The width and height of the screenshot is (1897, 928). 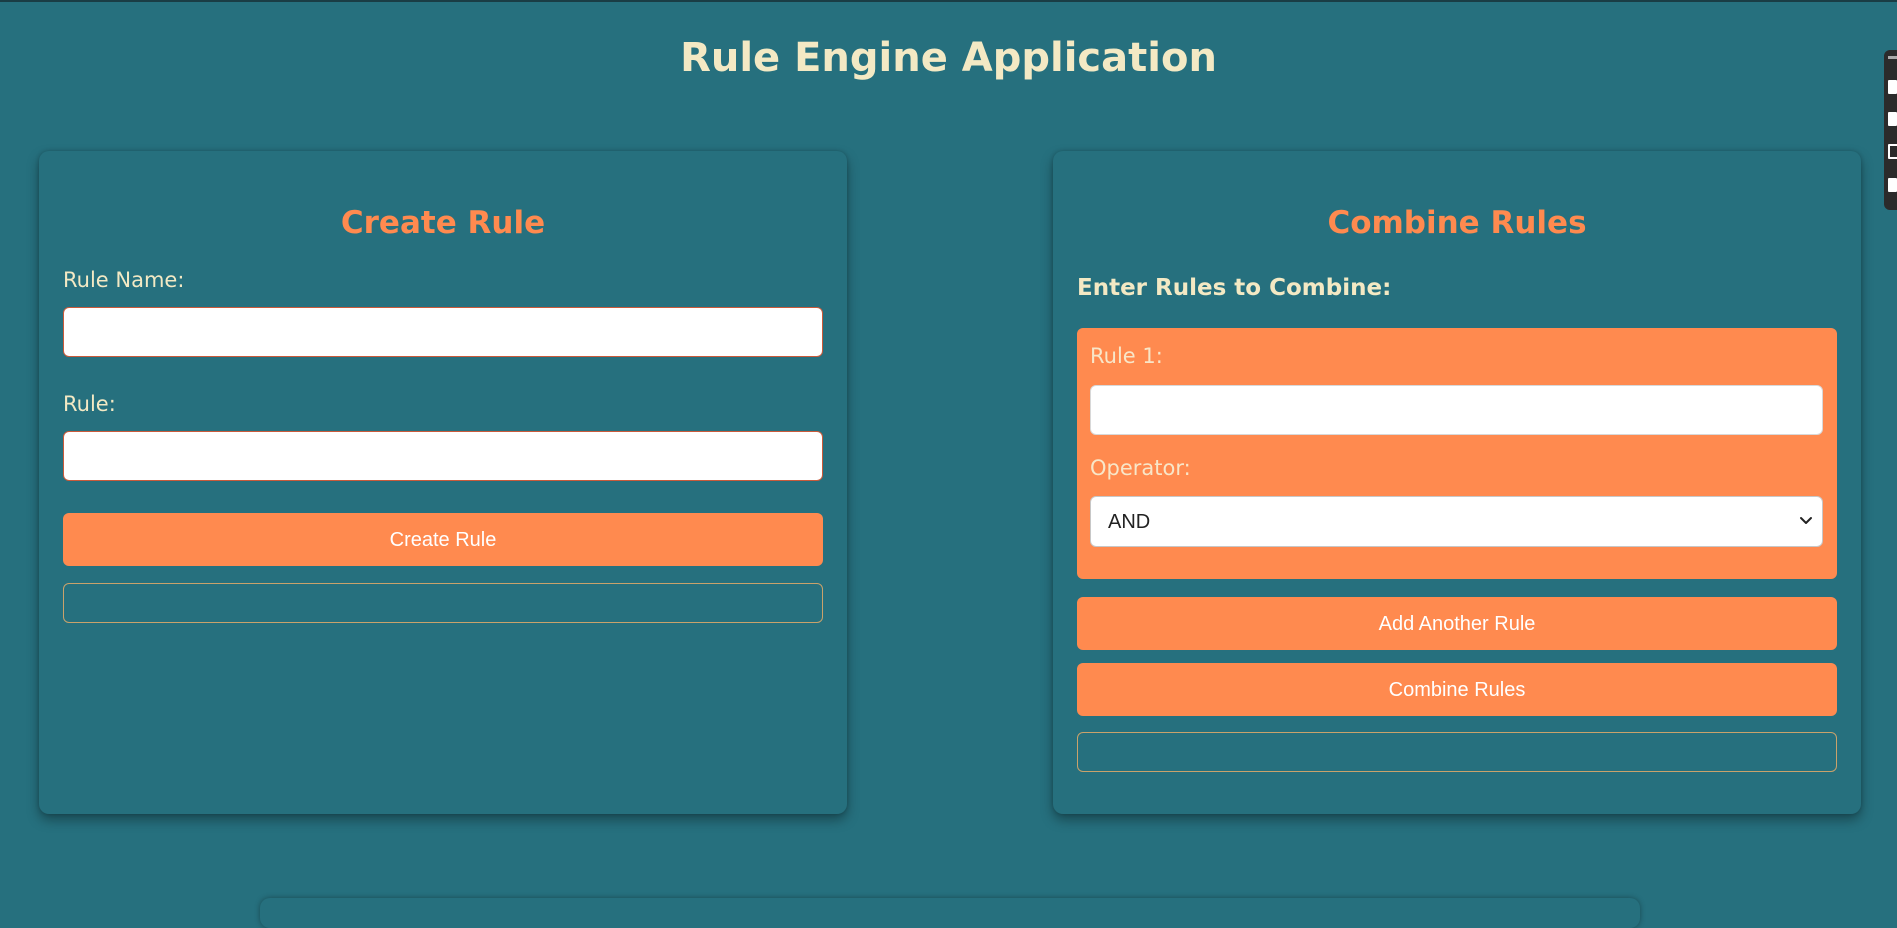 What do you see at coordinates (1892, 185) in the screenshot?
I see `puzzle-icon` at bounding box center [1892, 185].